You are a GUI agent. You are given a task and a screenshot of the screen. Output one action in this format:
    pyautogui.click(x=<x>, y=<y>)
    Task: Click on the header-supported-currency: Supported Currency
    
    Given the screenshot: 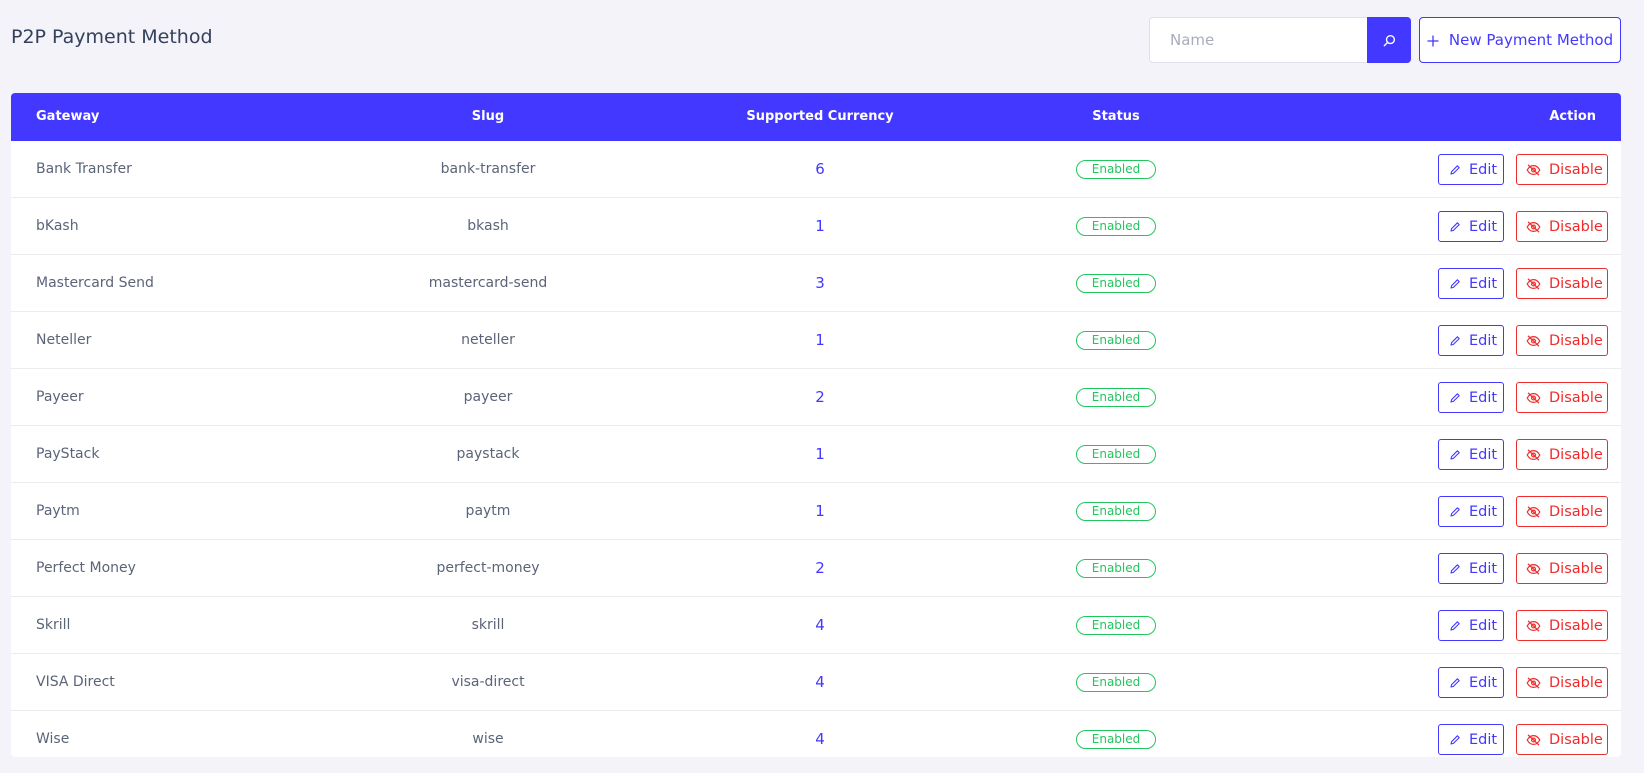 What is the action you would take?
    pyautogui.click(x=820, y=116)
    